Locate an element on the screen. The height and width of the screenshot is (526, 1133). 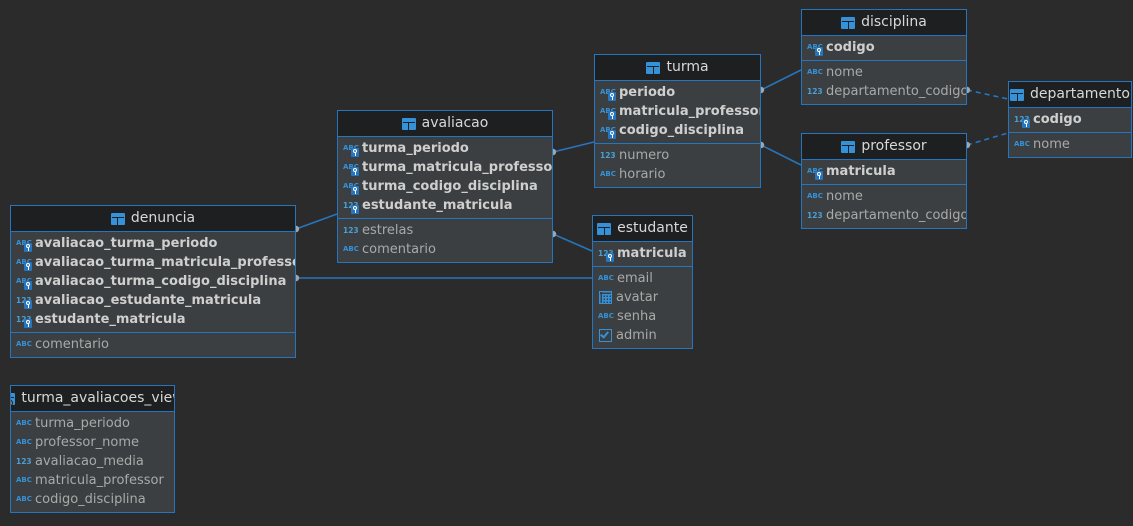
column-name: departamento_codigo is located at coordinates (896, 215).